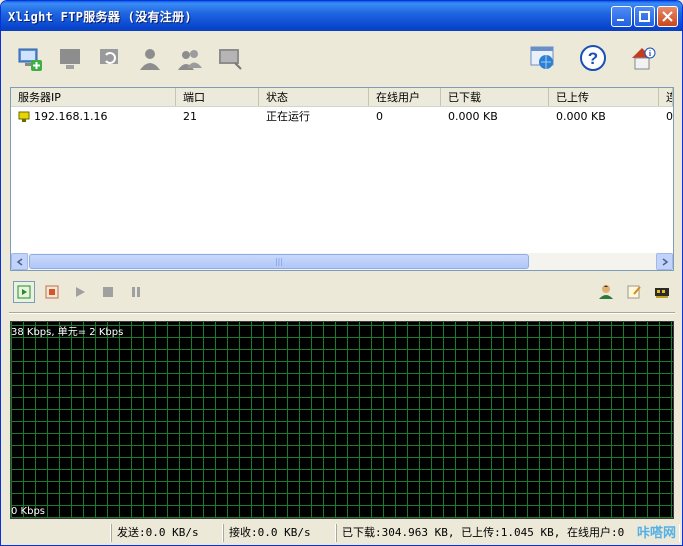 This screenshot has height=546, width=683. What do you see at coordinates (666, 97) in the screenshot?
I see `col-header-more: 连` at bounding box center [666, 97].